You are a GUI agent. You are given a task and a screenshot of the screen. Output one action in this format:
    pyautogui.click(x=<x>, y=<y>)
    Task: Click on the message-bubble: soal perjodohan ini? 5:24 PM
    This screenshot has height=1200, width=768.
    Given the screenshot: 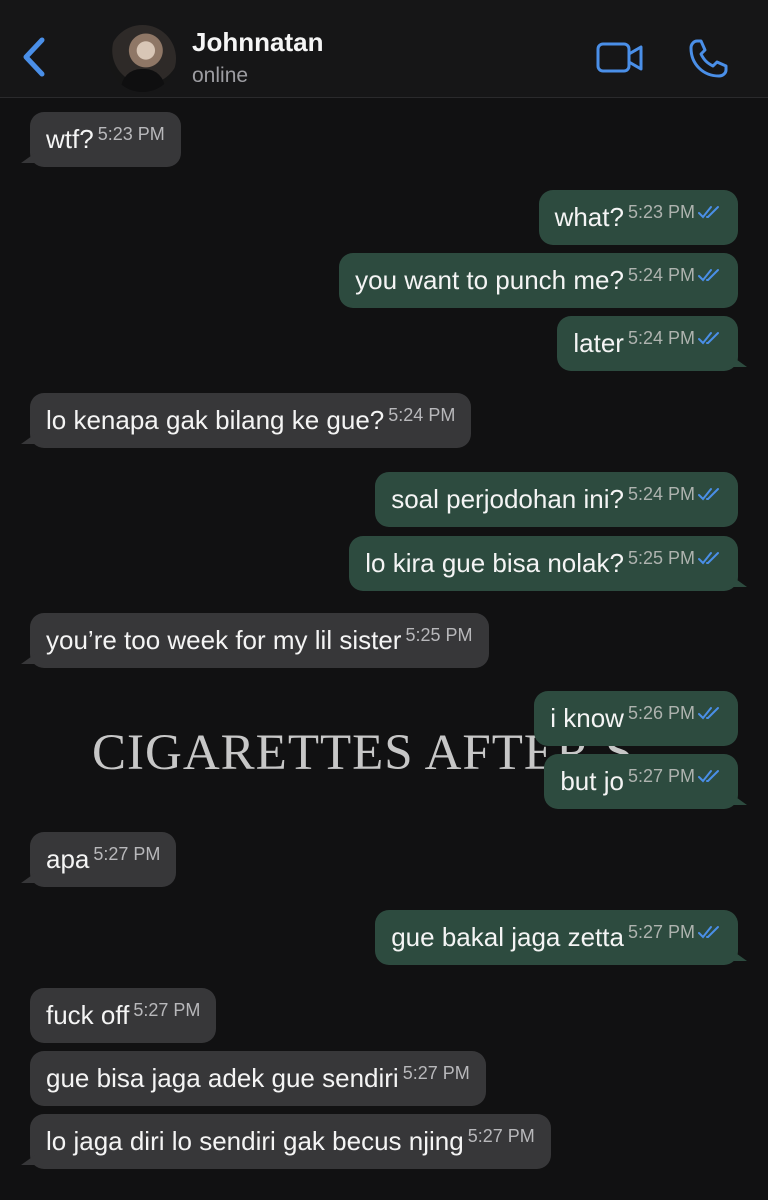 What is the action you would take?
    pyautogui.click(x=556, y=499)
    